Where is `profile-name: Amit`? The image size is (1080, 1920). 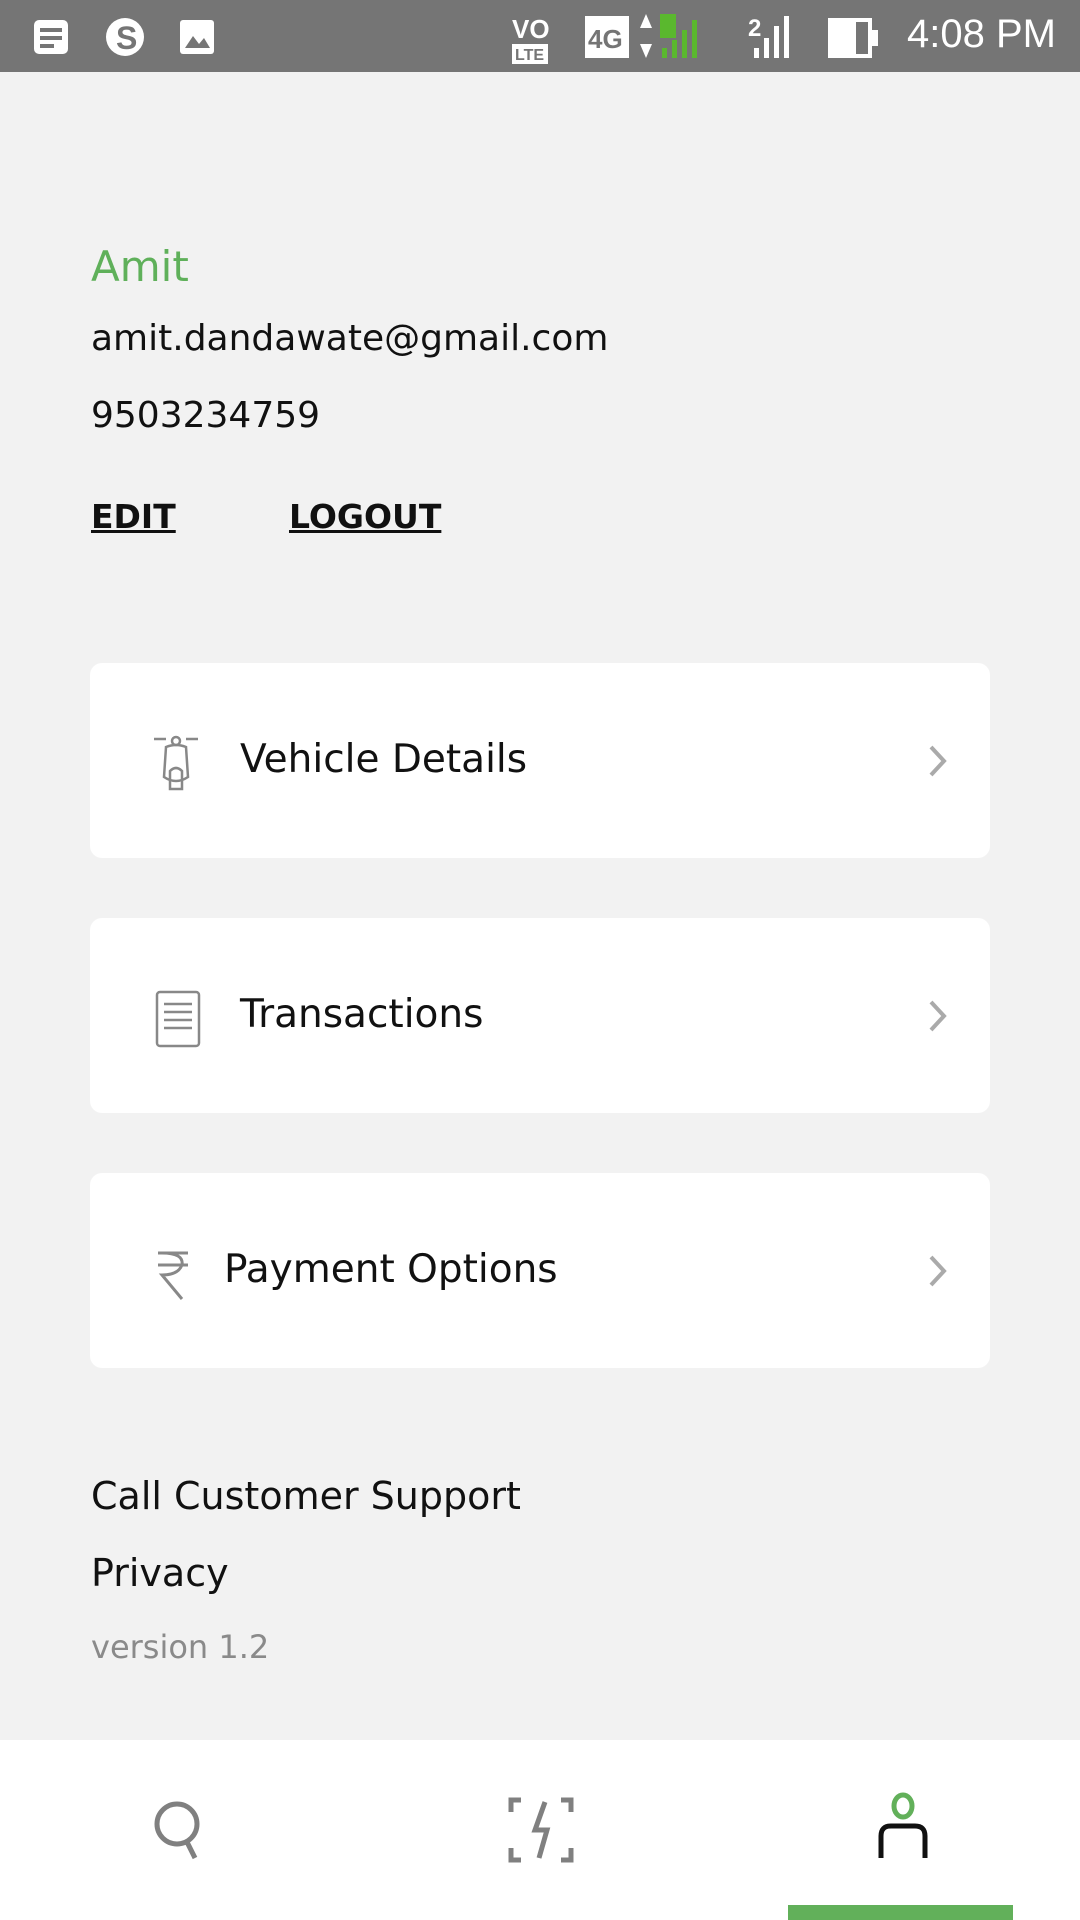 profile-name: Amit is located at coordinates (140, 266).